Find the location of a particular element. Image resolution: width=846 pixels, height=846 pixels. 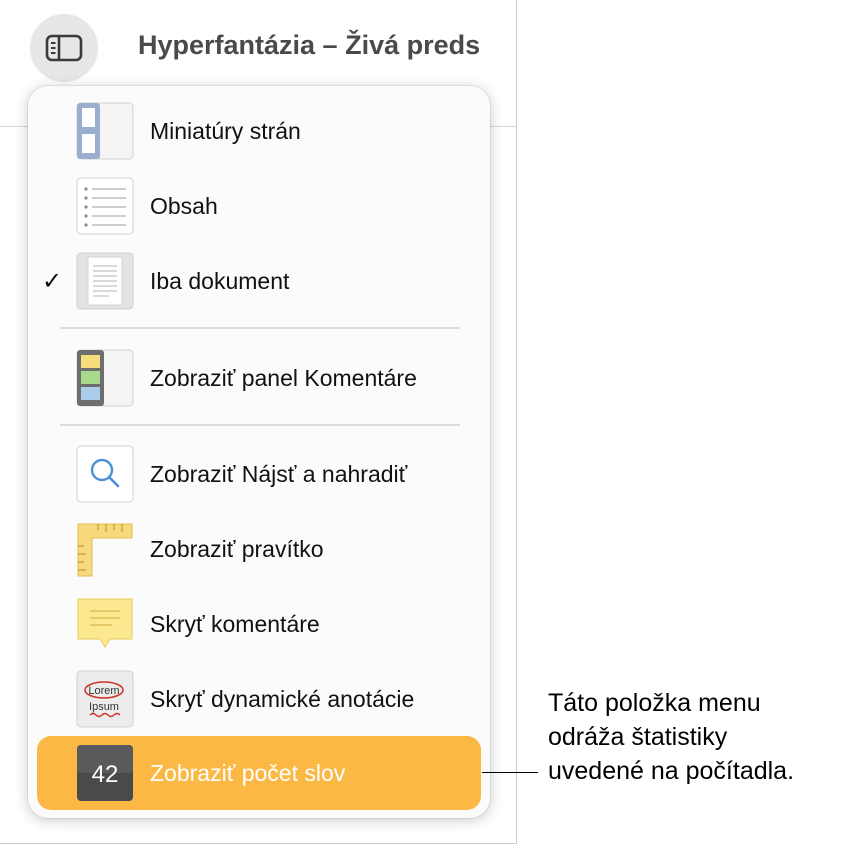

menu-item-page-thumbnails: Miniatúry strán is located at coordinates (259, 131).